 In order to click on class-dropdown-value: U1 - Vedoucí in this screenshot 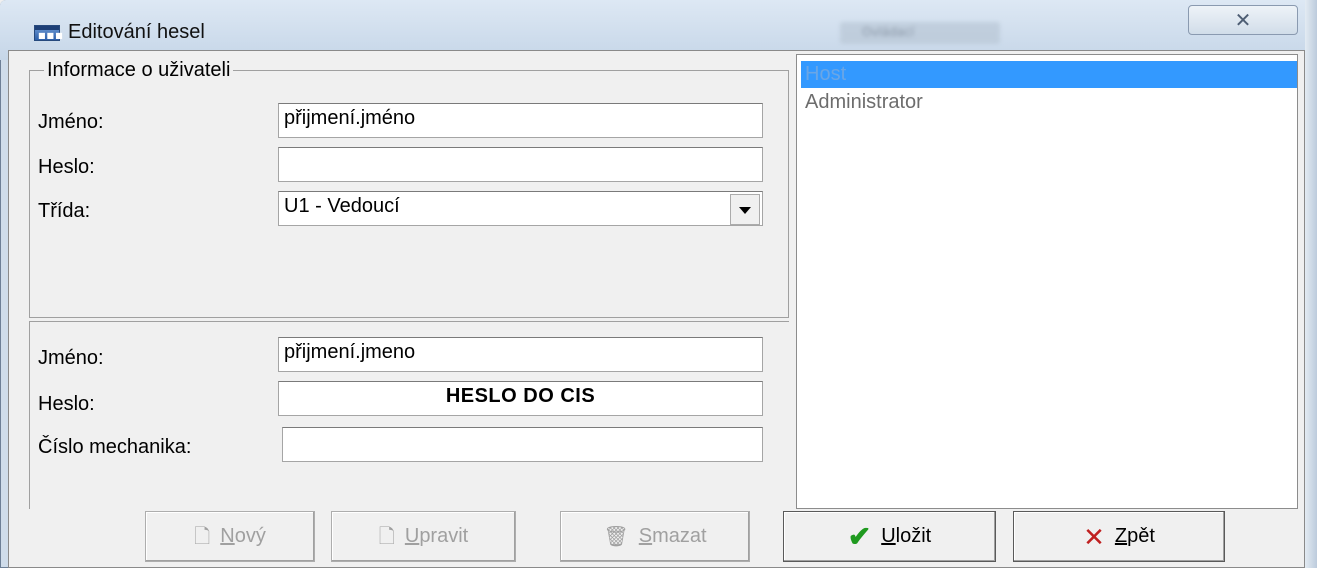, I will do `click(342, 206)`.